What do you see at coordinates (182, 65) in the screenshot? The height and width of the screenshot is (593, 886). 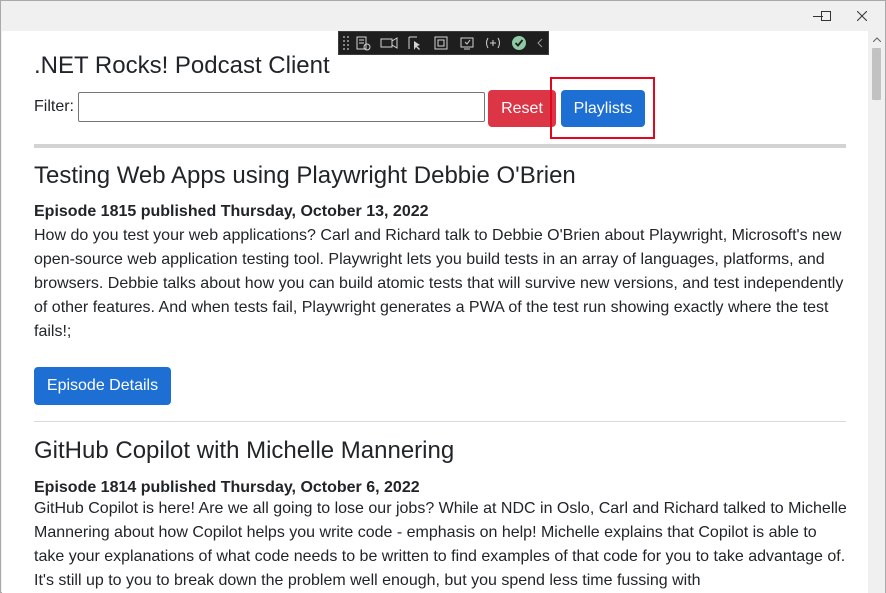 I see `page-title: .NET Rocks! Podcast Client` at bounding box center [182, 65].